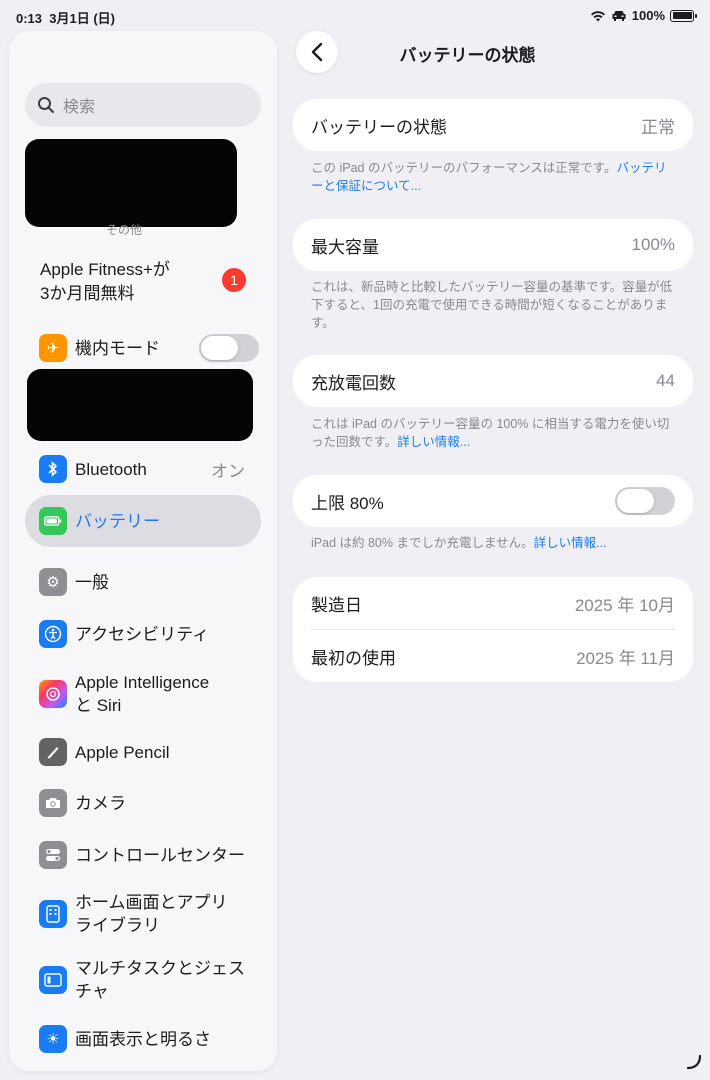  I want to click on sidebar-item-label: Apple Intelligence と Siri, so click(142, 694).